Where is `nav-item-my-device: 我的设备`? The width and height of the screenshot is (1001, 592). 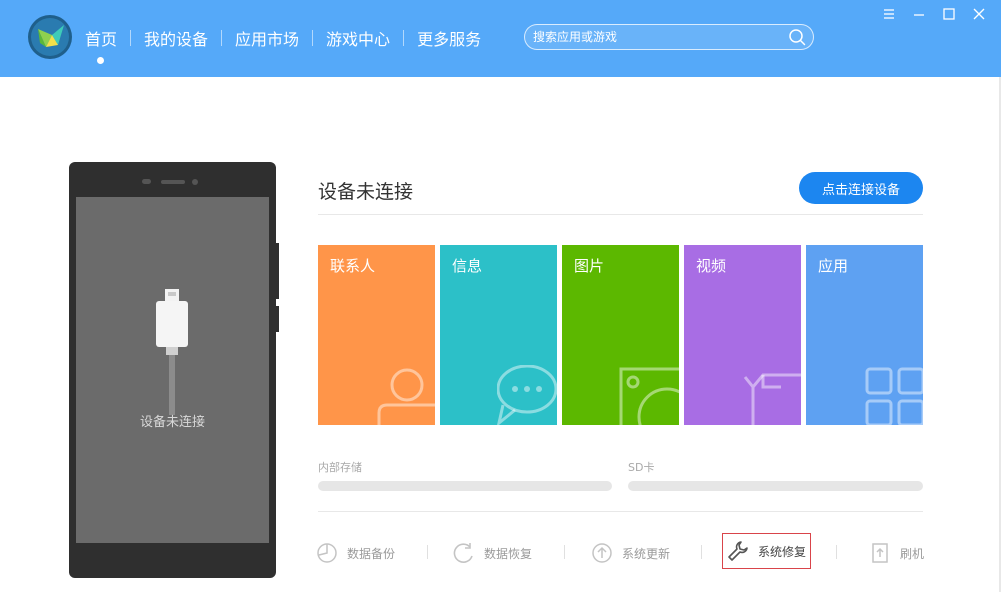
nav-item-my-device: 我的设备 is located at coordinates (176, 38).